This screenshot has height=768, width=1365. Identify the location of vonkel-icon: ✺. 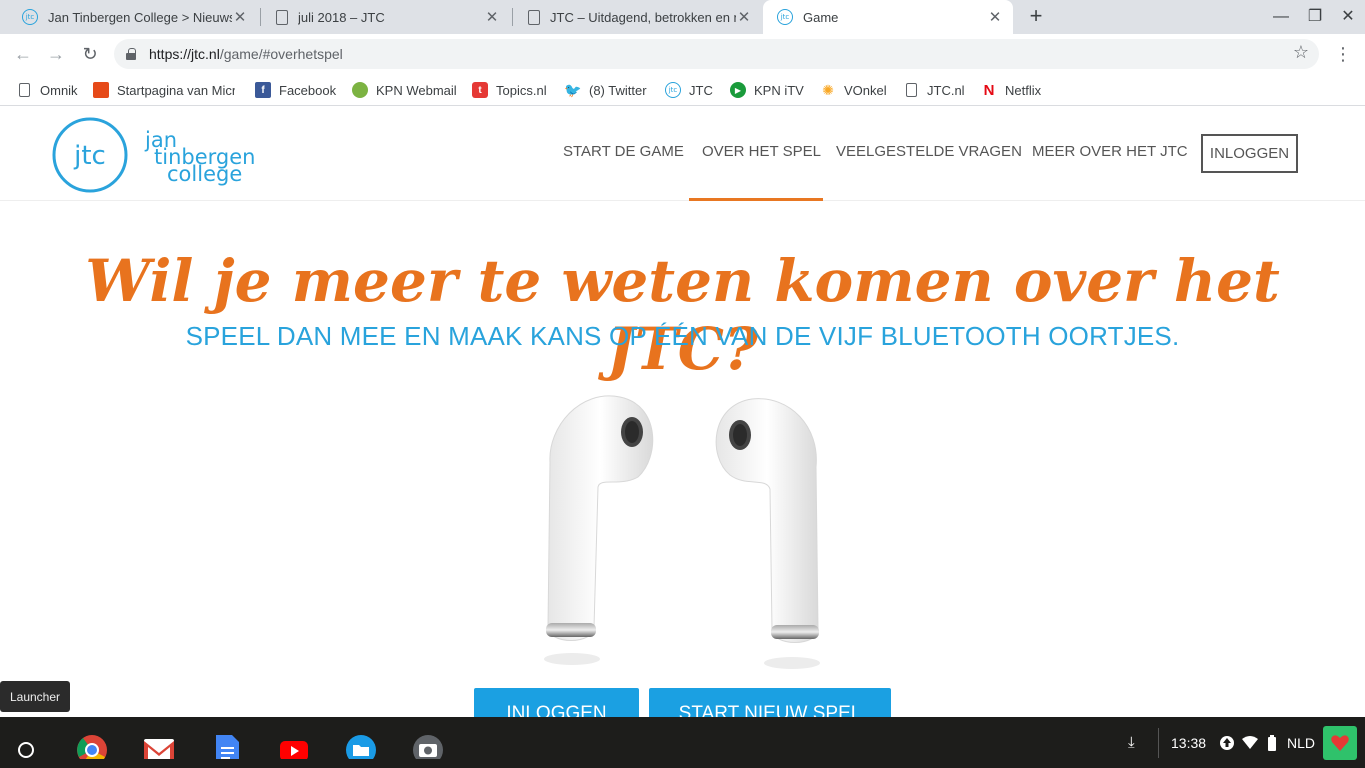
(828, 89).